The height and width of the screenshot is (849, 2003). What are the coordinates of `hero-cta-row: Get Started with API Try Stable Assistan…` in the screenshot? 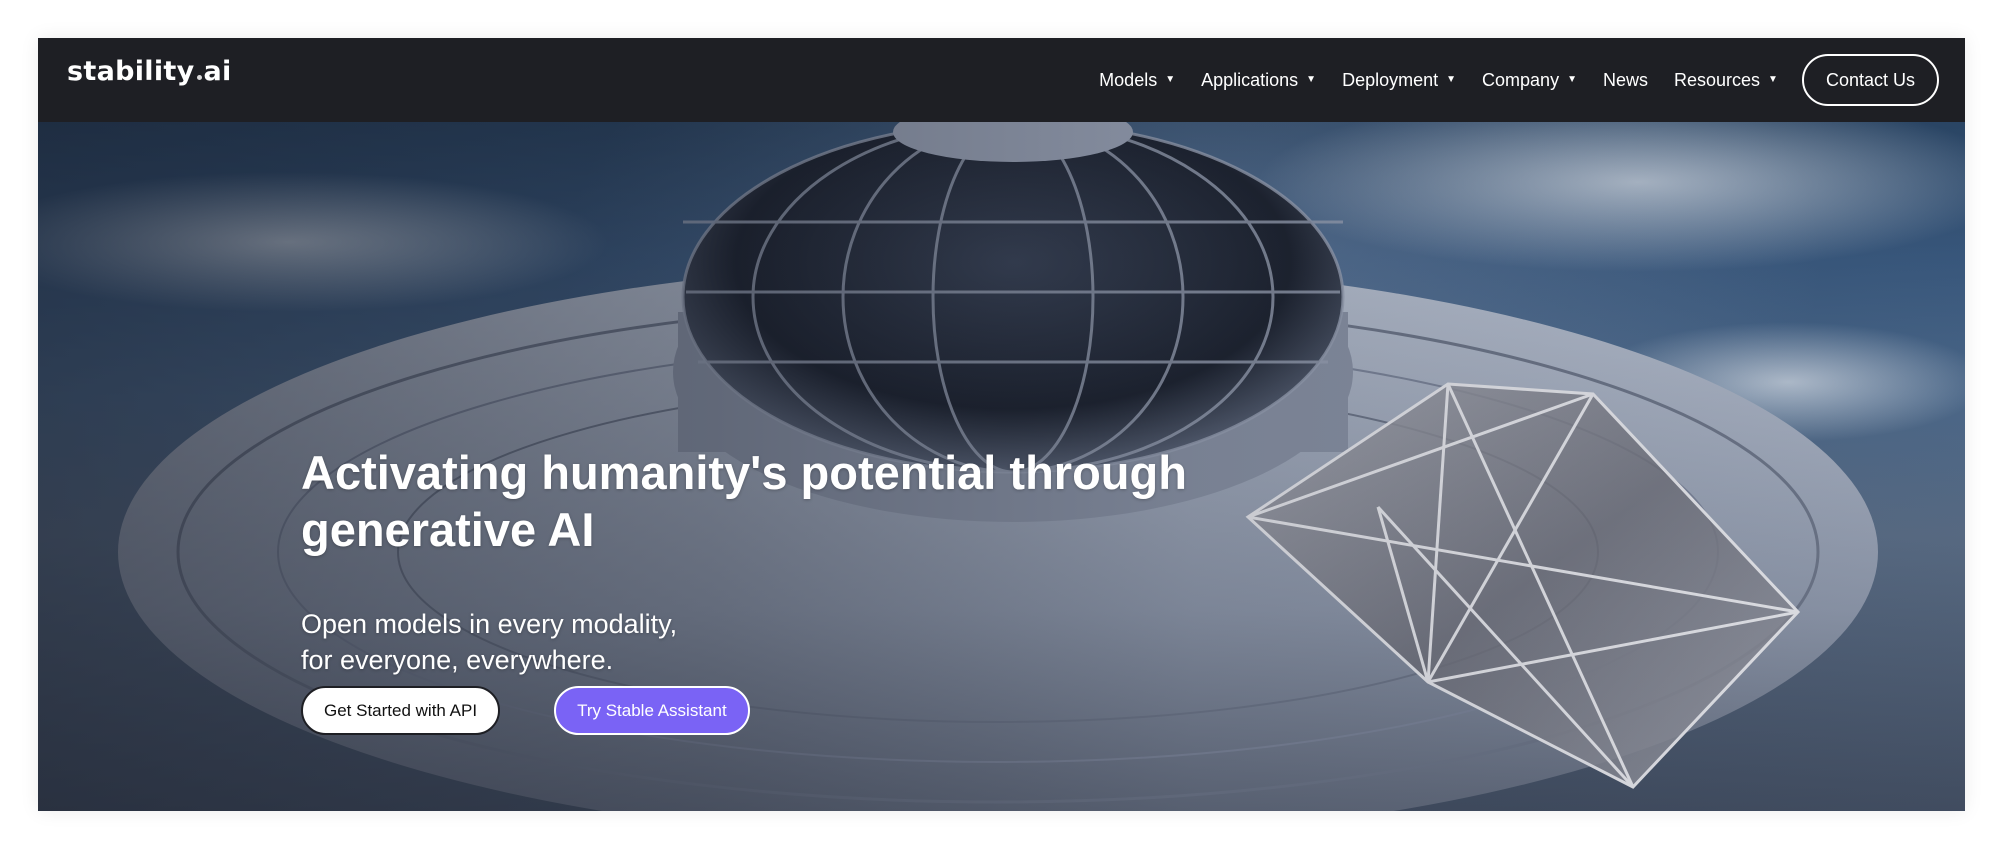 It's located at (525, 710).